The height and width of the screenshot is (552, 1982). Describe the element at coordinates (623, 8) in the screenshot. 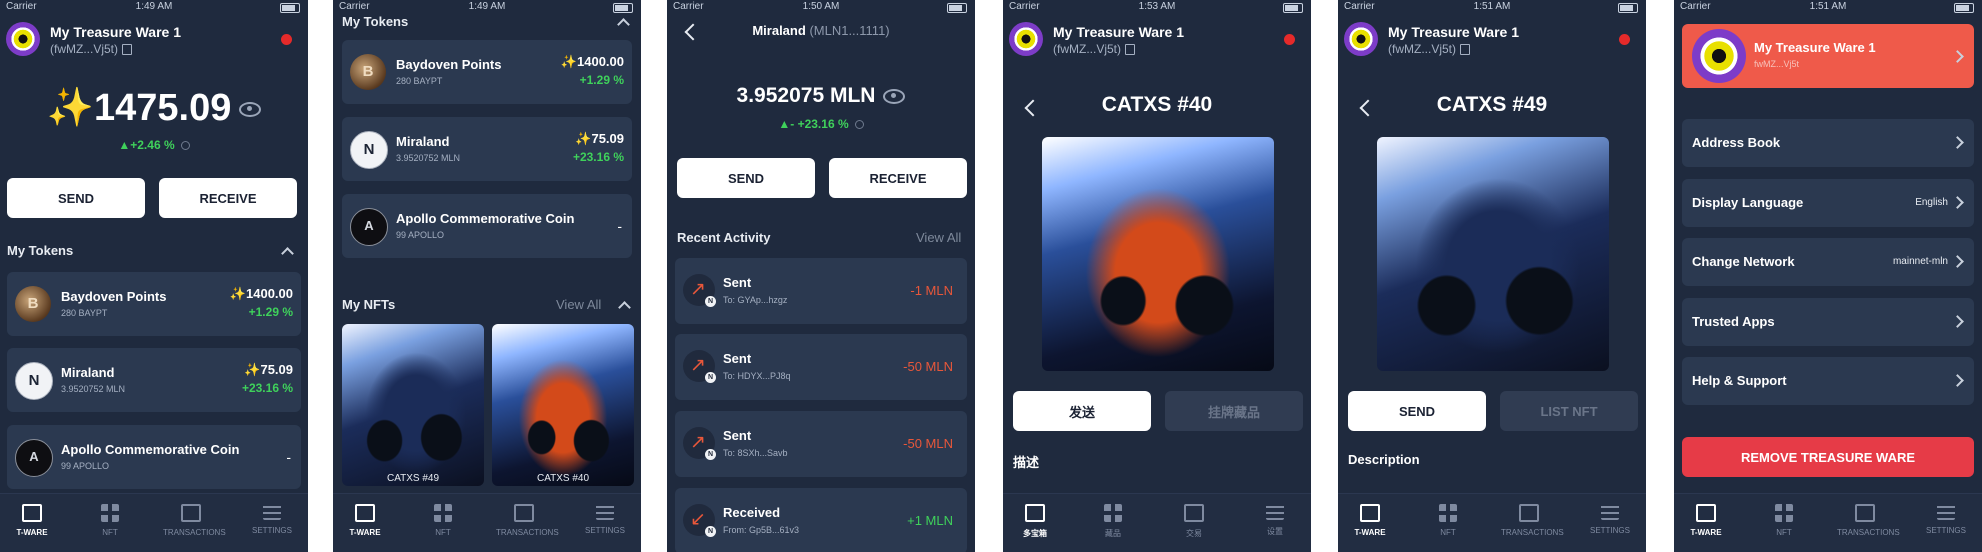

I see `battery-icon` at that location.